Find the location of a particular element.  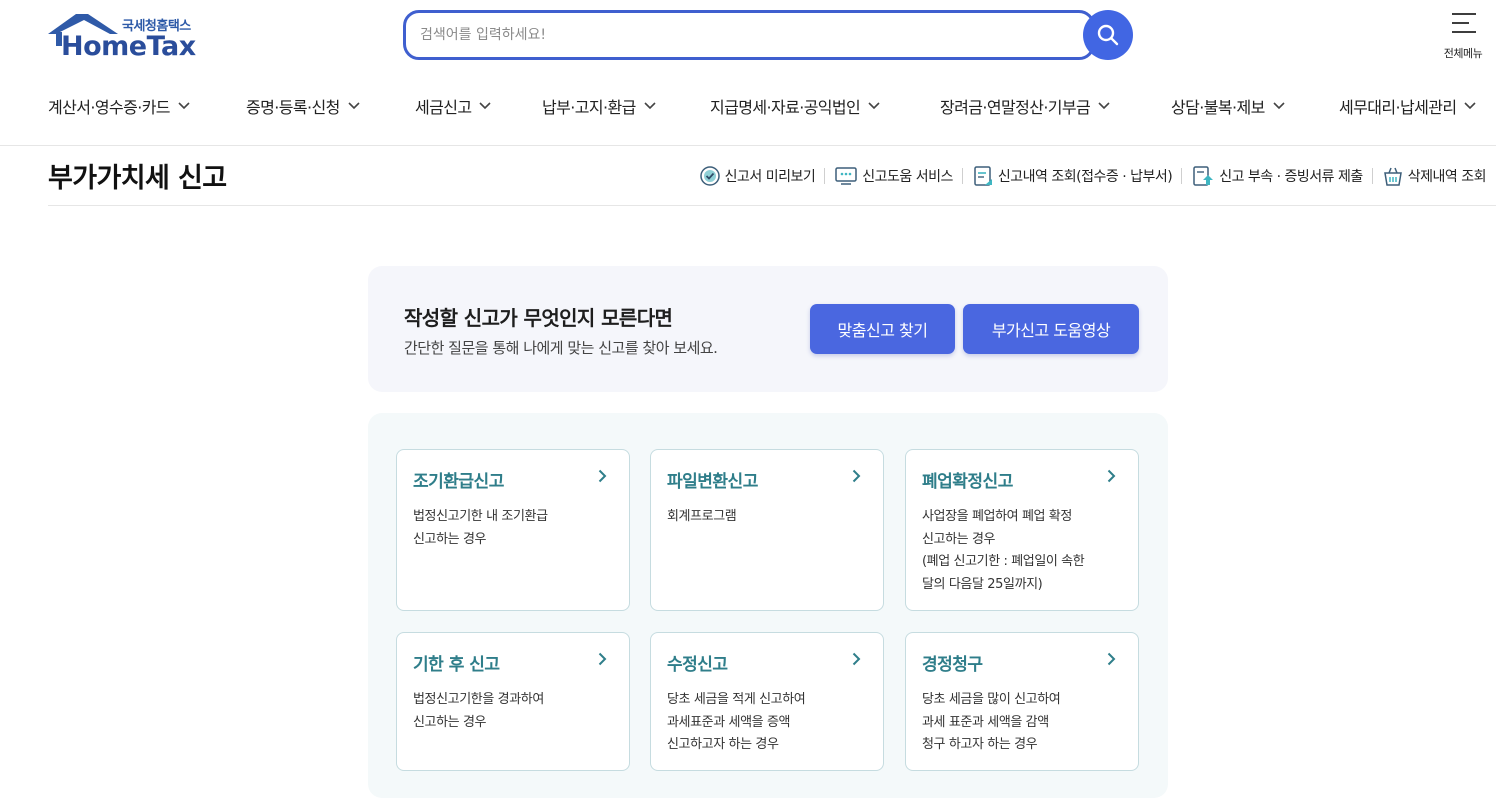

util-help-service: 신고도움 서비스 is located at coordinates (893, 176).